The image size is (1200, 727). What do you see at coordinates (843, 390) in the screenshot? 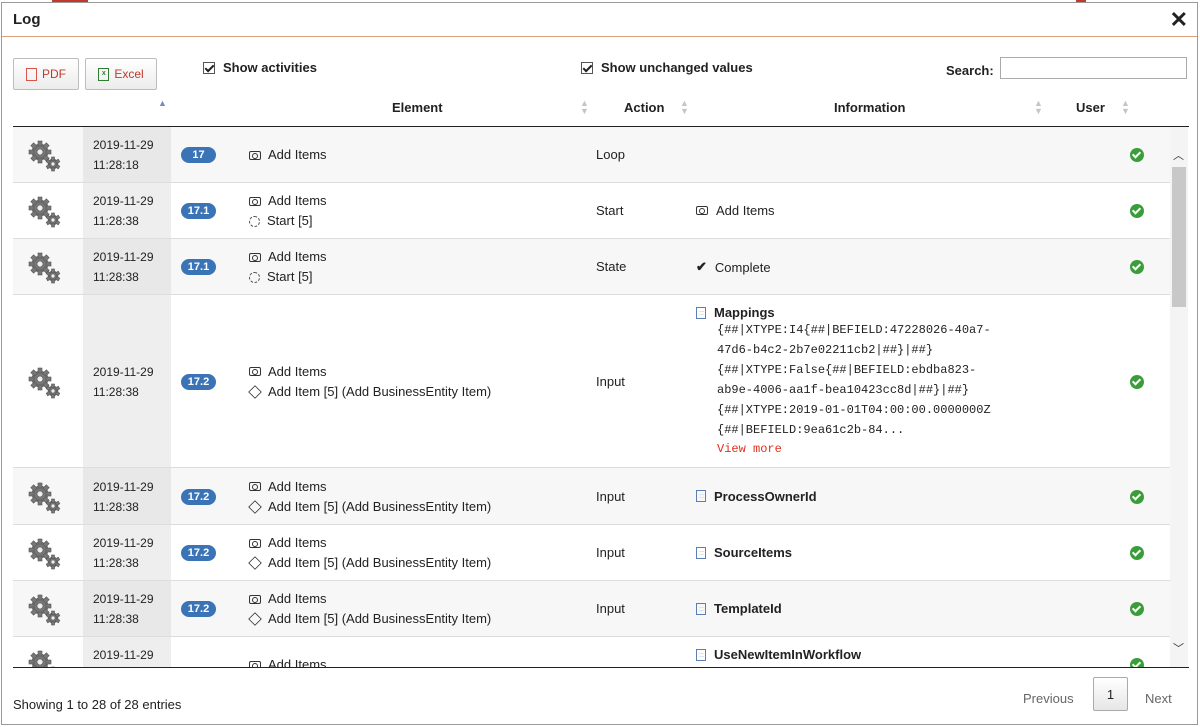
I see `mapping-detail-line: ab9e-4006-aa1f-bea10423cc8d|##}|##}` at bounding box center [843, 390].